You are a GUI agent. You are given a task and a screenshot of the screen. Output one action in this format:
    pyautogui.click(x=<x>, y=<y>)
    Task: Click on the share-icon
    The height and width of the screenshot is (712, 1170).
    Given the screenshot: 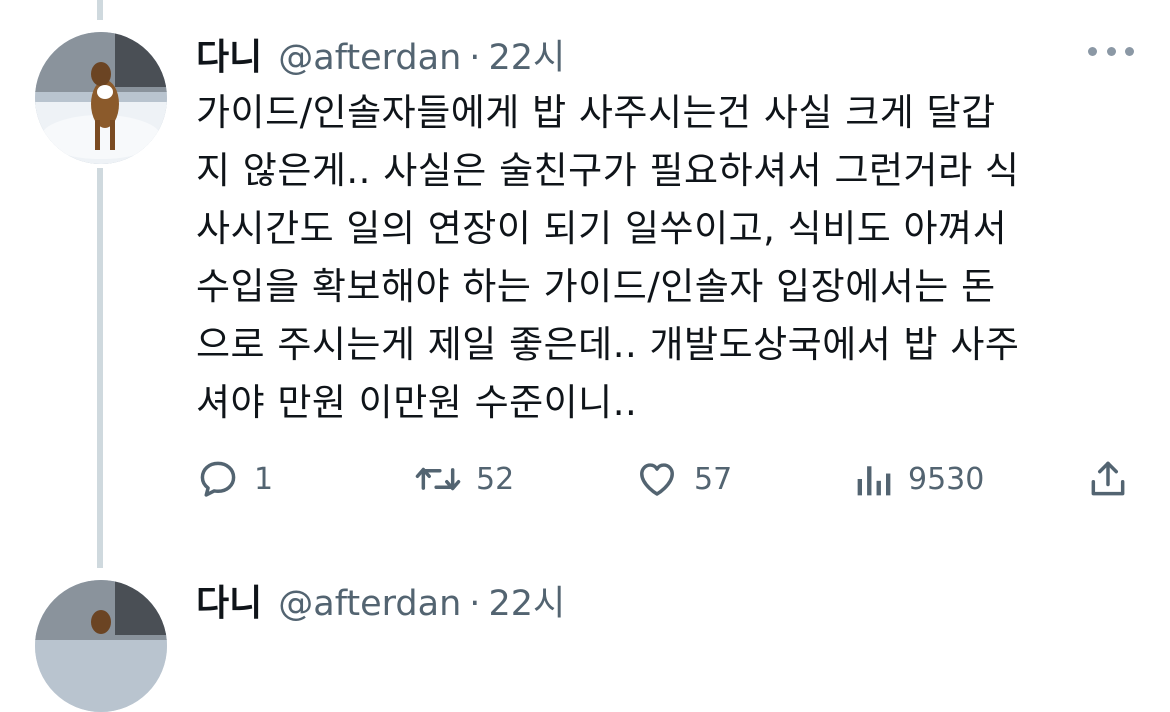 What is the action you would take?
    pyautogui.click(x=1108, y=478)
    